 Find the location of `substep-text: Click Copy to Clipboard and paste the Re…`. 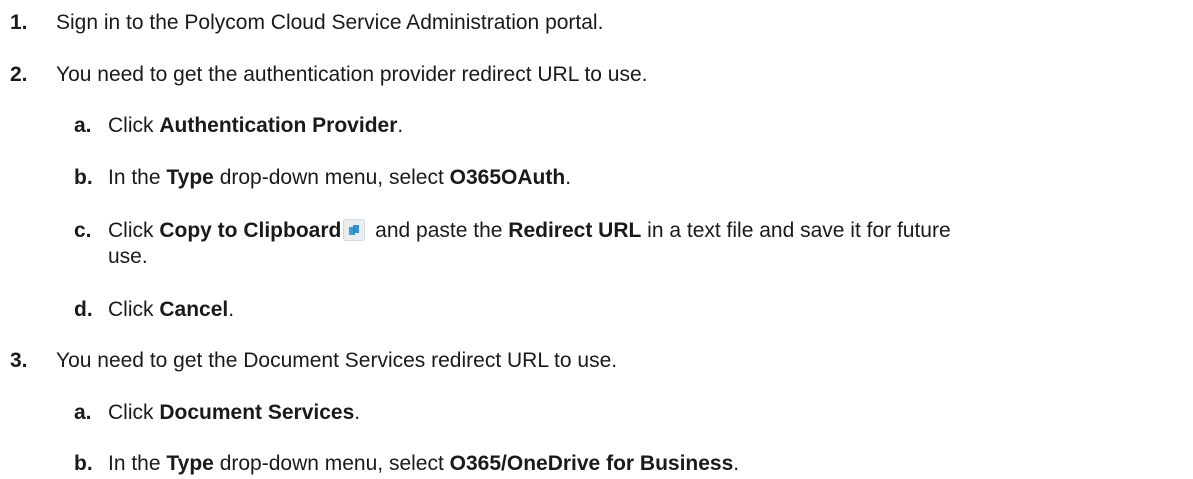

substep-text: Click Copy to Clipboard and paste the Re… is located at coordinates (529, 230).